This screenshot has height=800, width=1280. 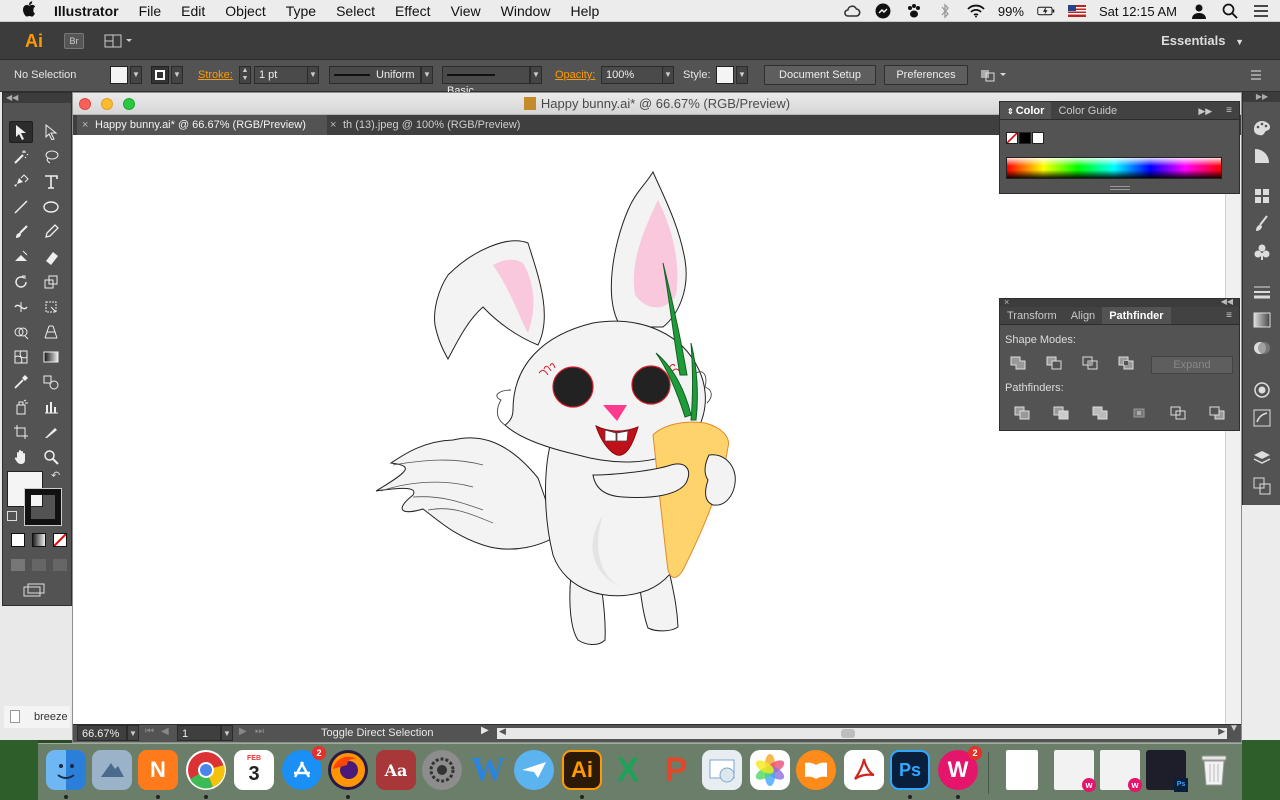 What do you see at coordinates (628, 770) in the screenshot?
I see `excel-app-icon: X` at bounding box center [628, 770].